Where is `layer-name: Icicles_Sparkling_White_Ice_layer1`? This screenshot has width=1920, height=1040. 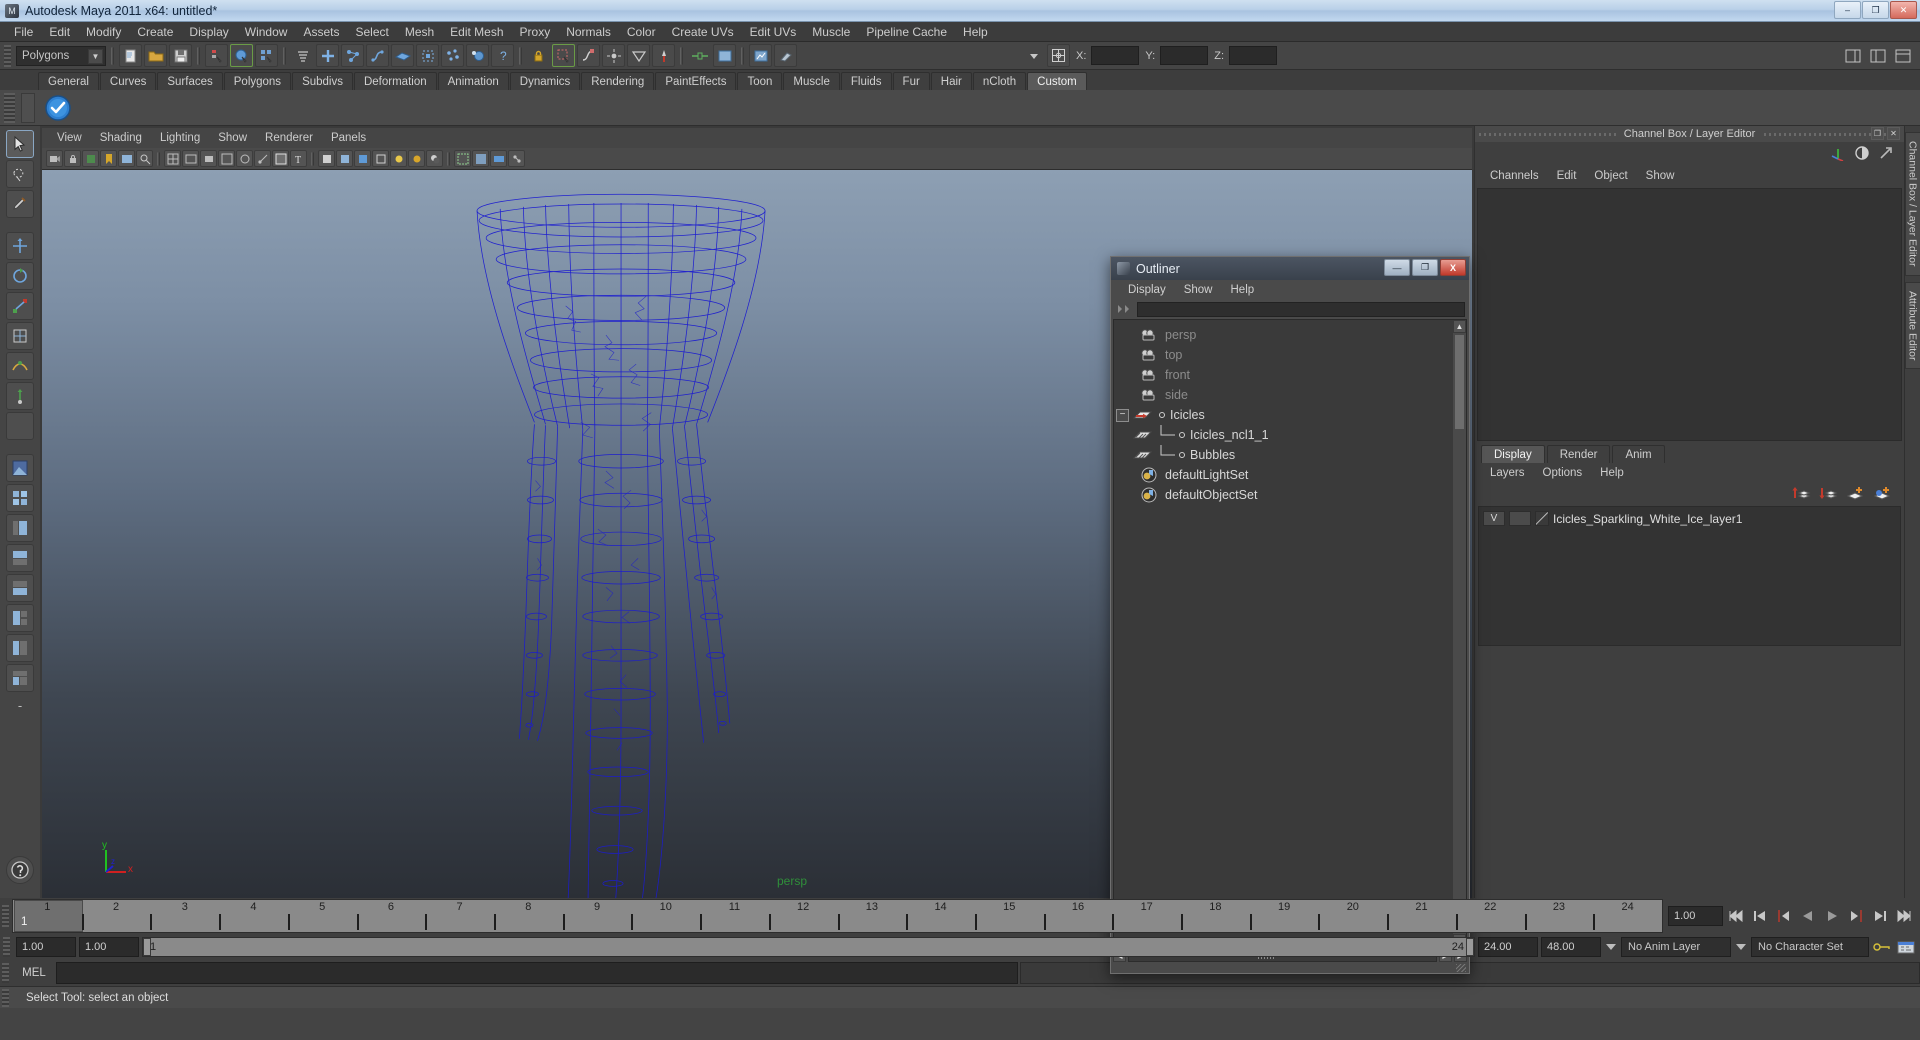
layer-name: Icicles_Sparkling_White_Ice_layer1 is located at coordinates (1647, 519).